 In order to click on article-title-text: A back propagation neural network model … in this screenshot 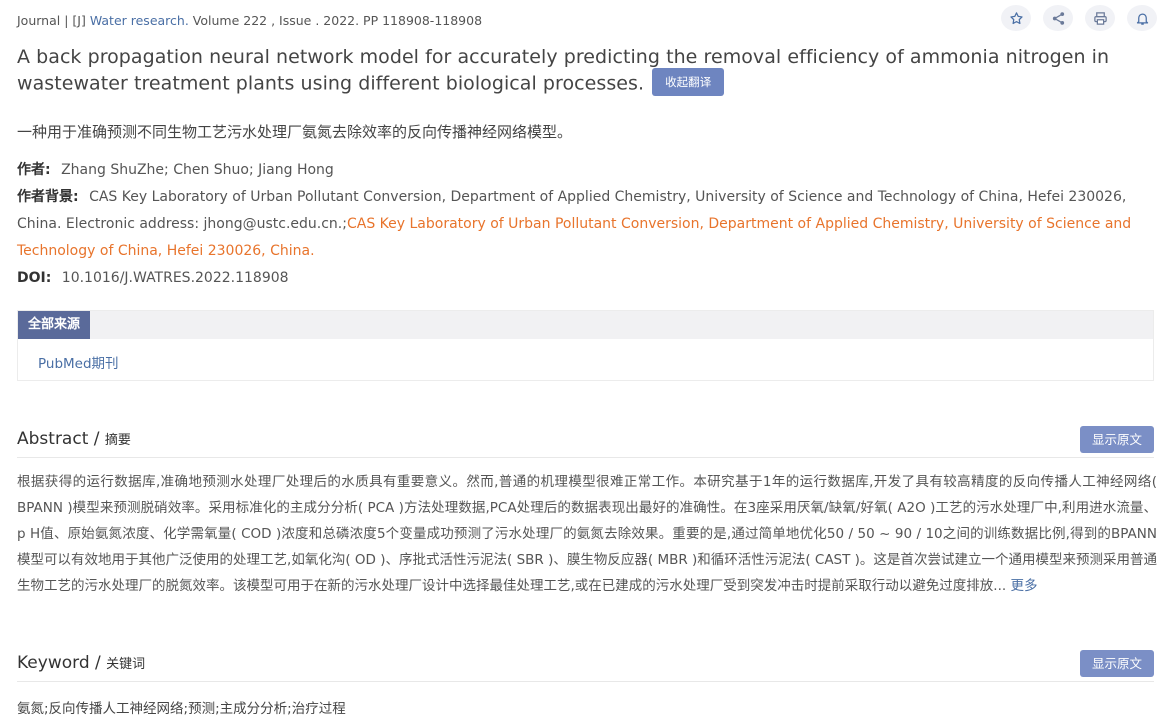, I will do `click(563, 70)`.